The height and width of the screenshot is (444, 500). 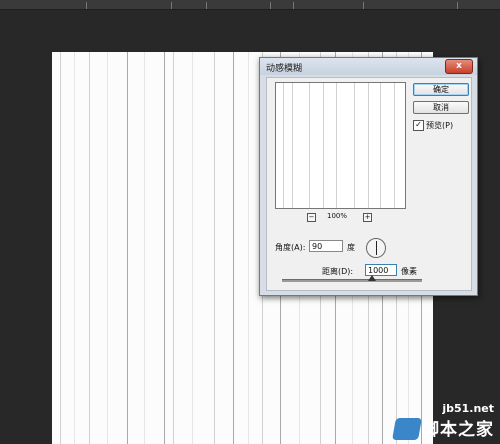 What do you see at coordinates (311, 217) in the screenshot?
I see `zoom-out-button: −` at bounding box center [311, 217].